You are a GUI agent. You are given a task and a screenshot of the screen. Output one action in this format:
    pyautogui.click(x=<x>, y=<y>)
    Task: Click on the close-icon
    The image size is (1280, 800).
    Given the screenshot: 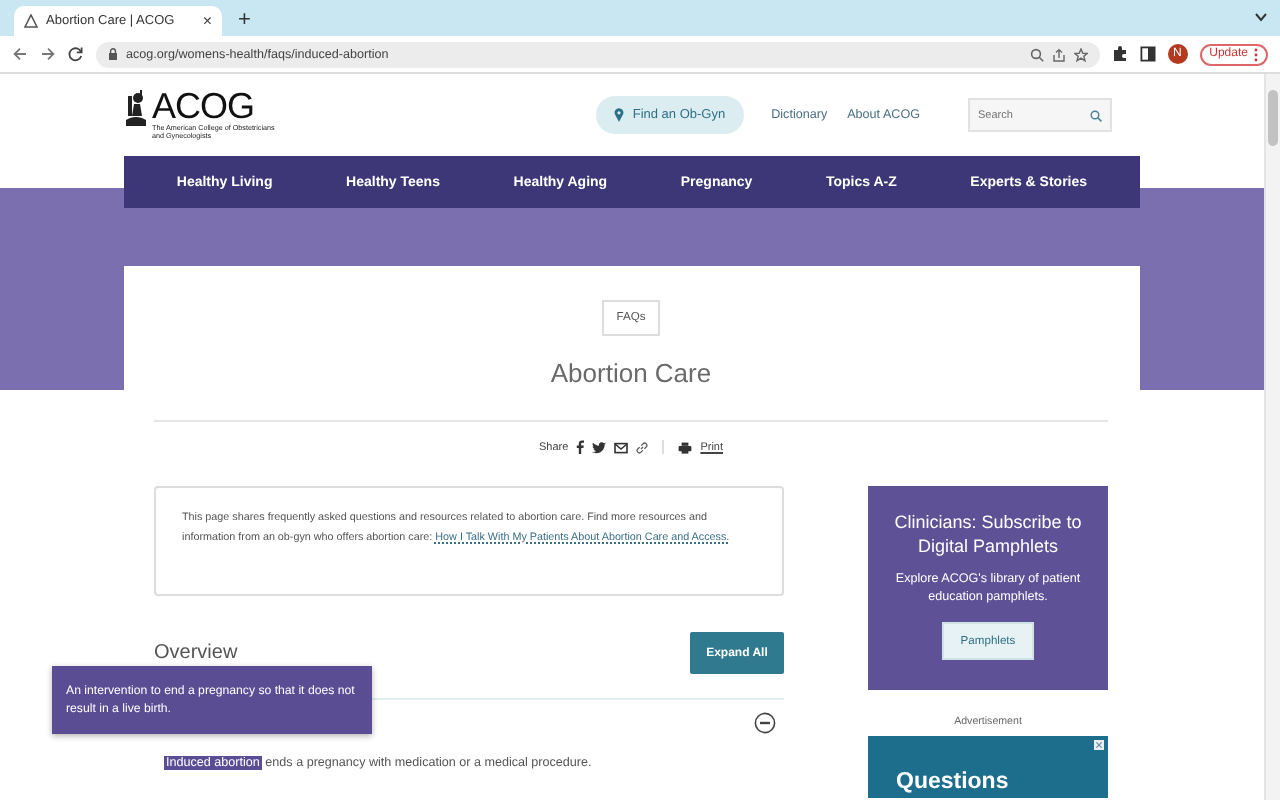 What is the action you would take?
    pyautogui.click(x=1099, y=745)
    